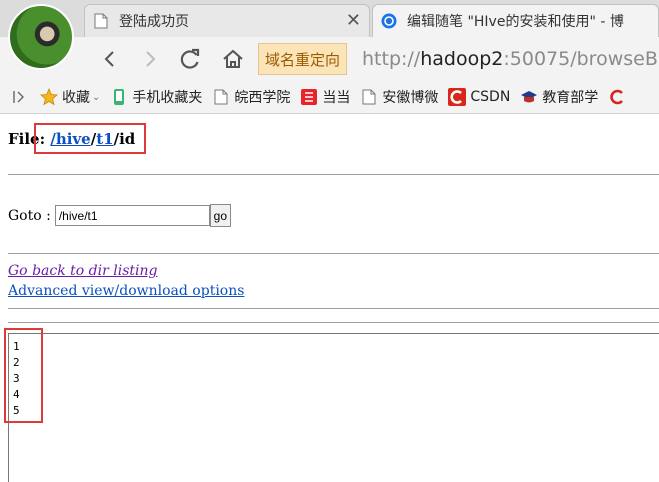 The width and height of the screenshot is (659, 482). What do you see at coordinates (457, 97) in the screenshot?
I see `csdn-icon` at bounding box center [457, 97].